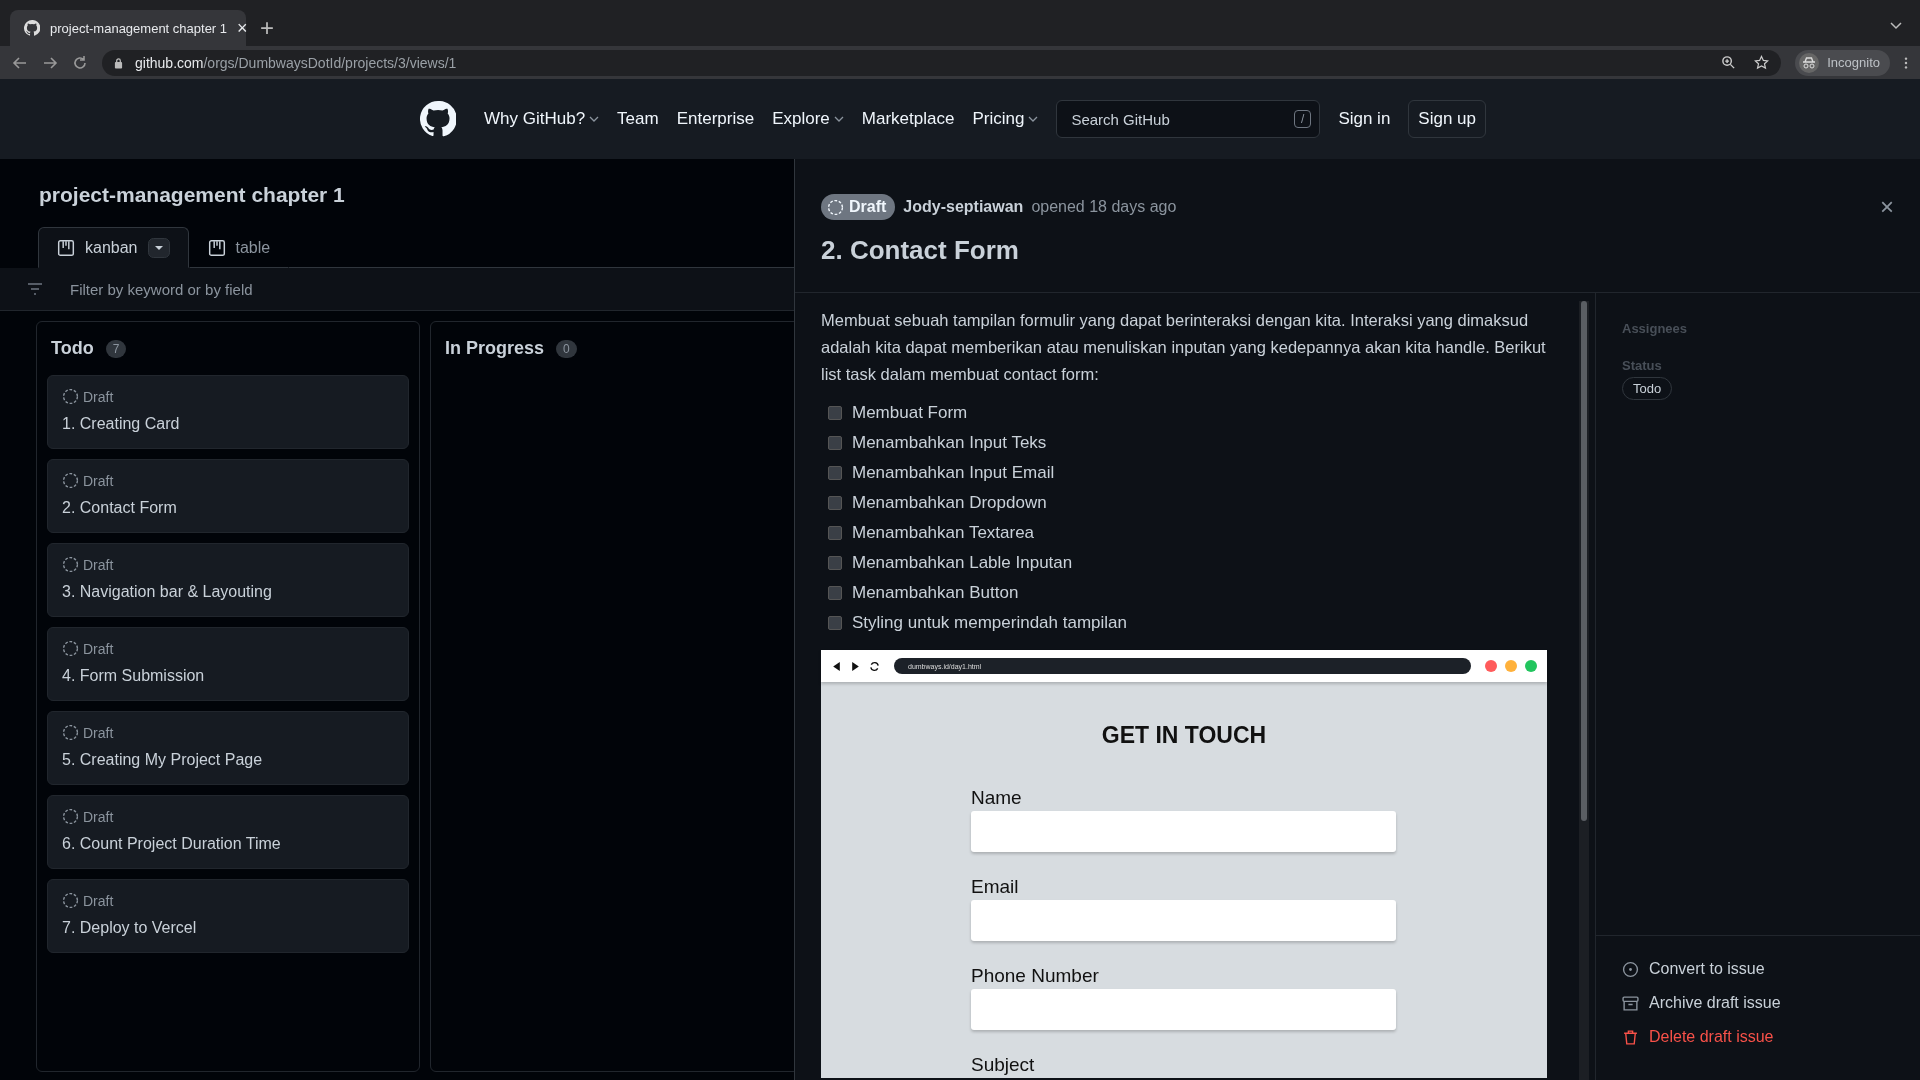 Image resolution: width=1920 pixels, height=1080 pixels. What do you see at coordinates (1035, 976) in the screenshot?
I see `field-label: Phone Number` at bounding box center [1035, 976].